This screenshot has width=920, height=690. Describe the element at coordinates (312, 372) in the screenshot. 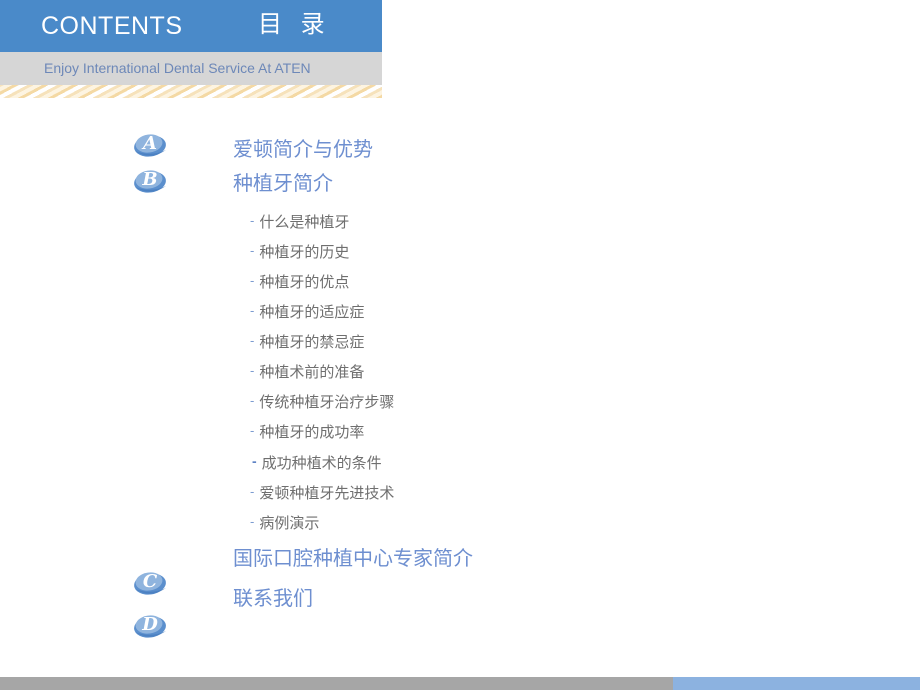

I see `sub-item-label: 种植术前的准备` at that location.